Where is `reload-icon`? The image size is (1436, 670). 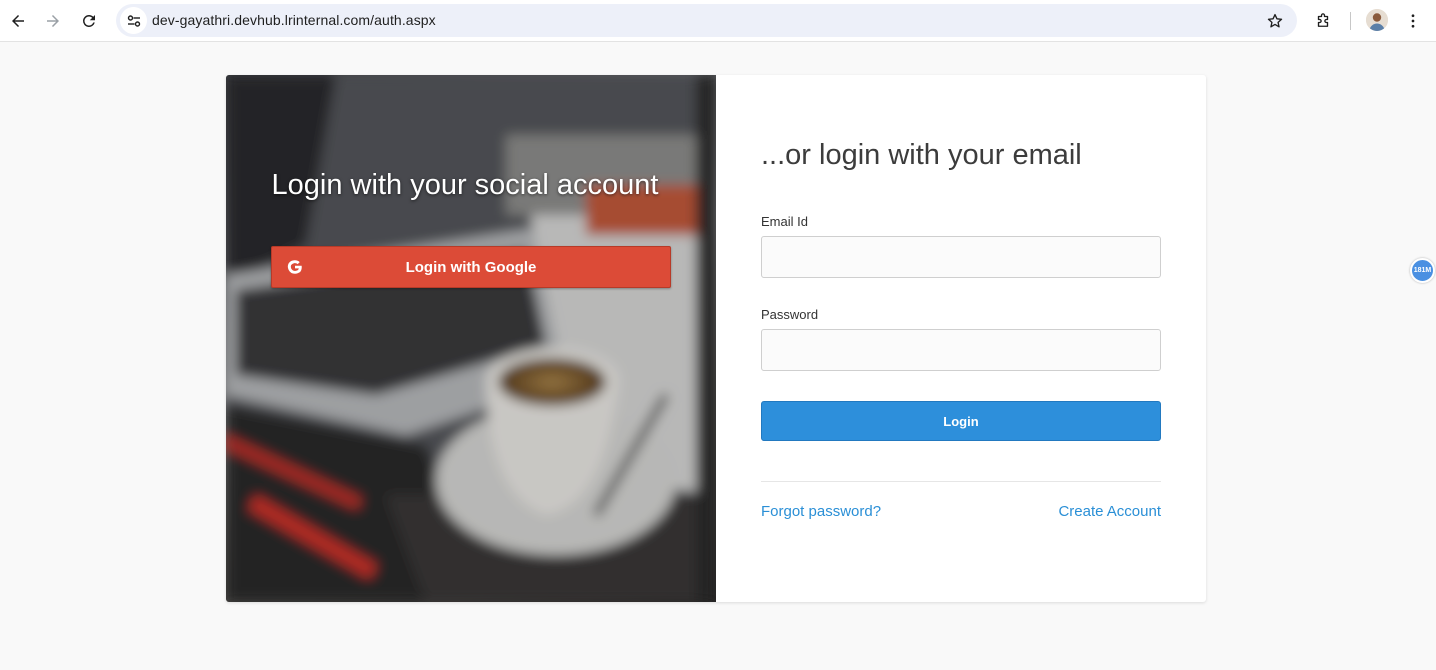
reload-icon is located at coordinates (88, 20).